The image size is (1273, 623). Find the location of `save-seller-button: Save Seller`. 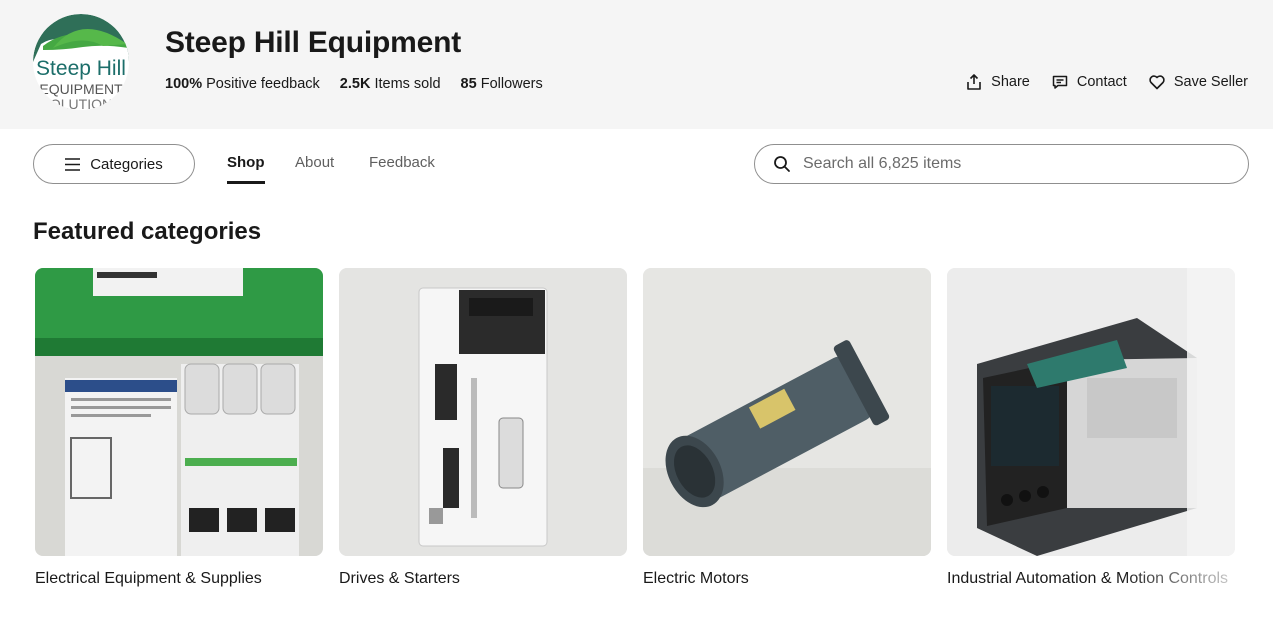

save-seller-button: Save Seller is located at coordinates (1198, 82).